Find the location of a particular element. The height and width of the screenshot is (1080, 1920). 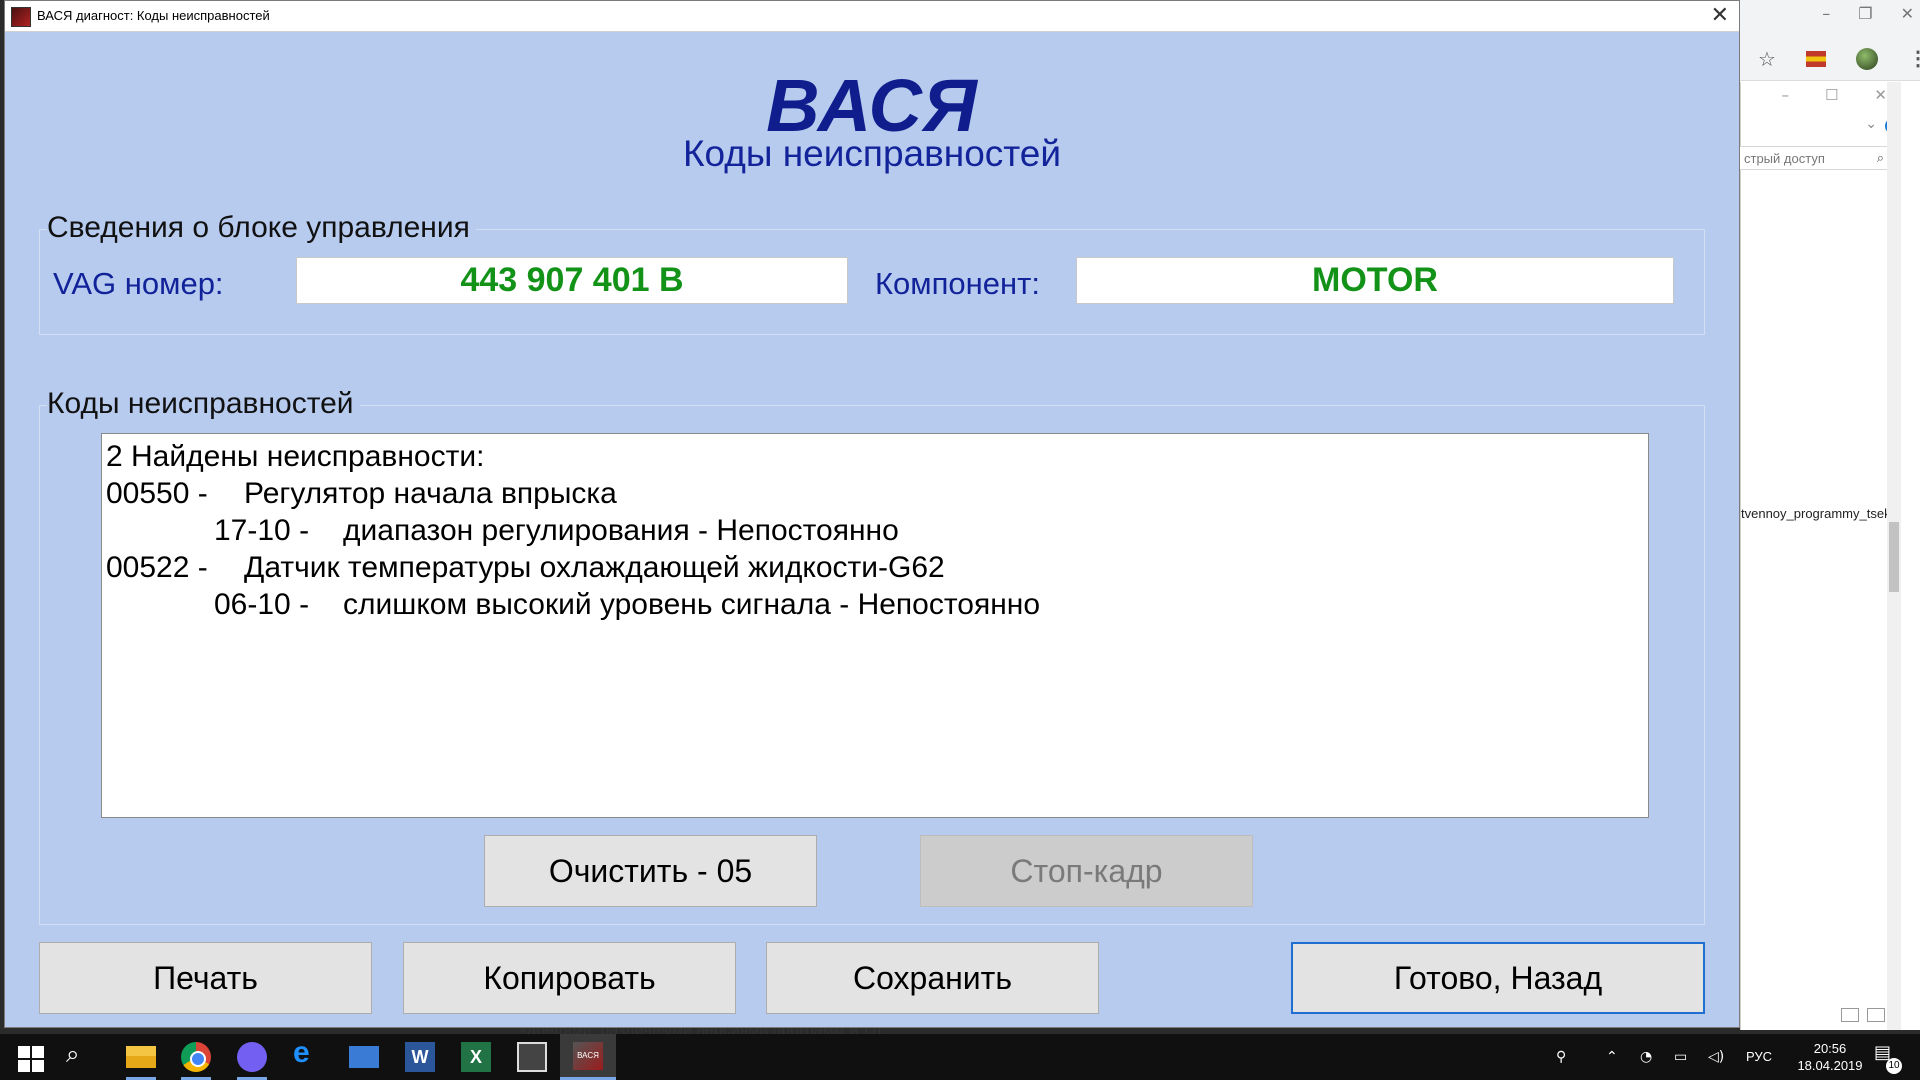

details-view-icon is located at coordinates (1850, 1015).